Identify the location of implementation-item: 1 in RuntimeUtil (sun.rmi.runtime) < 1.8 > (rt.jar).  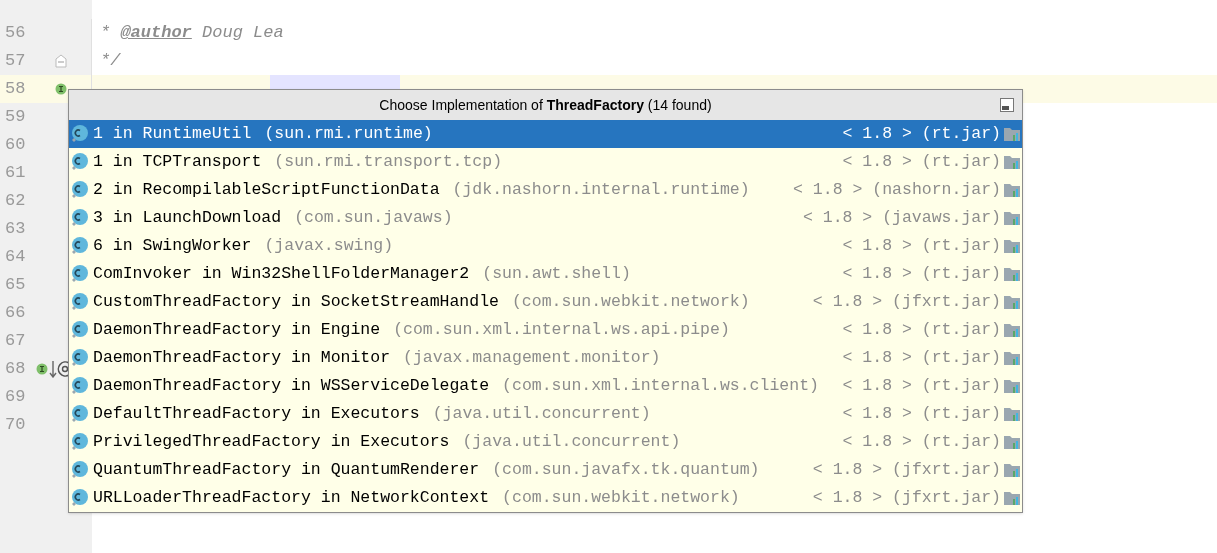
(545, 134).